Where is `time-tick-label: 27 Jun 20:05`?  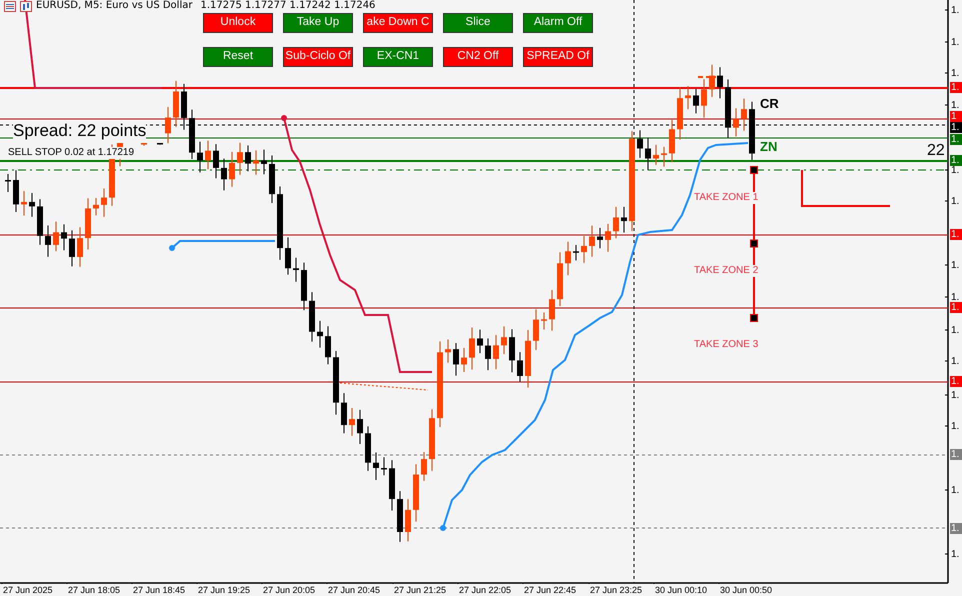
time-tick-label: 27 Jun 20:05 is located at coordinates (289, 590).